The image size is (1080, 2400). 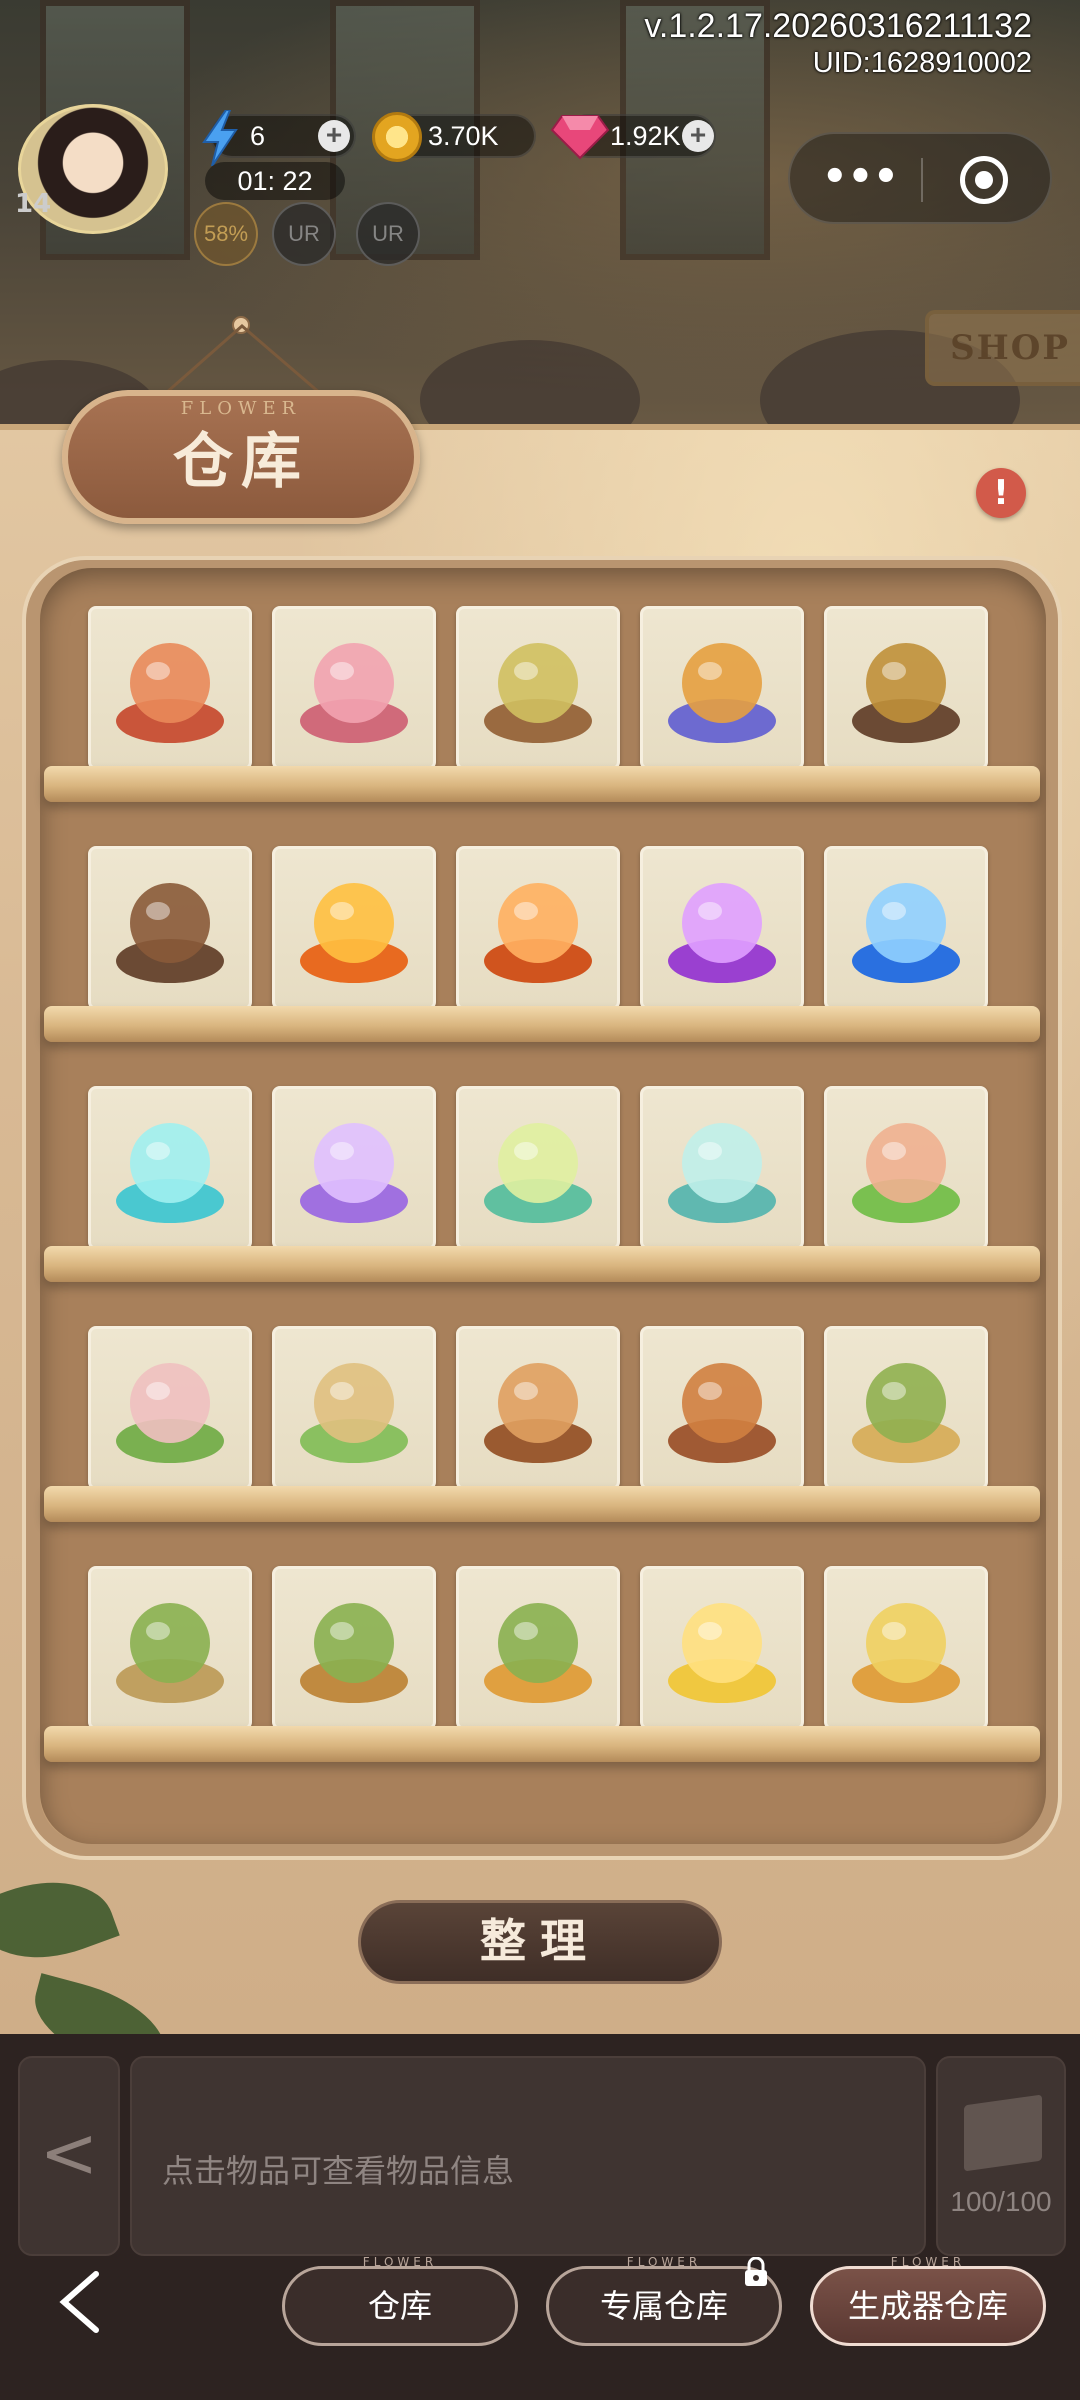 I want to click on energy-timer: 01: 22, so click(x=275, y=181).